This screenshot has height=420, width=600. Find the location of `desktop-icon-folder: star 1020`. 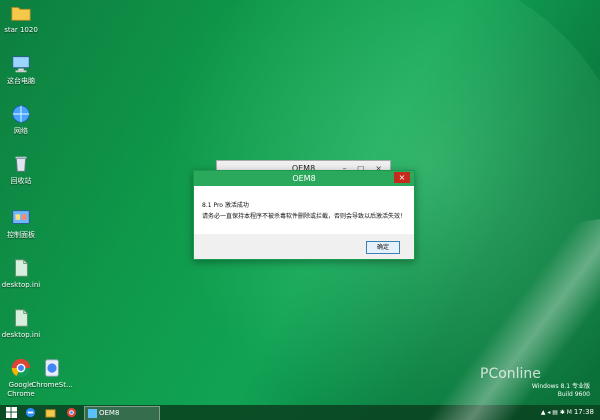

desktop-icon-folder: star 1020 is located at coordinates (21, 18).